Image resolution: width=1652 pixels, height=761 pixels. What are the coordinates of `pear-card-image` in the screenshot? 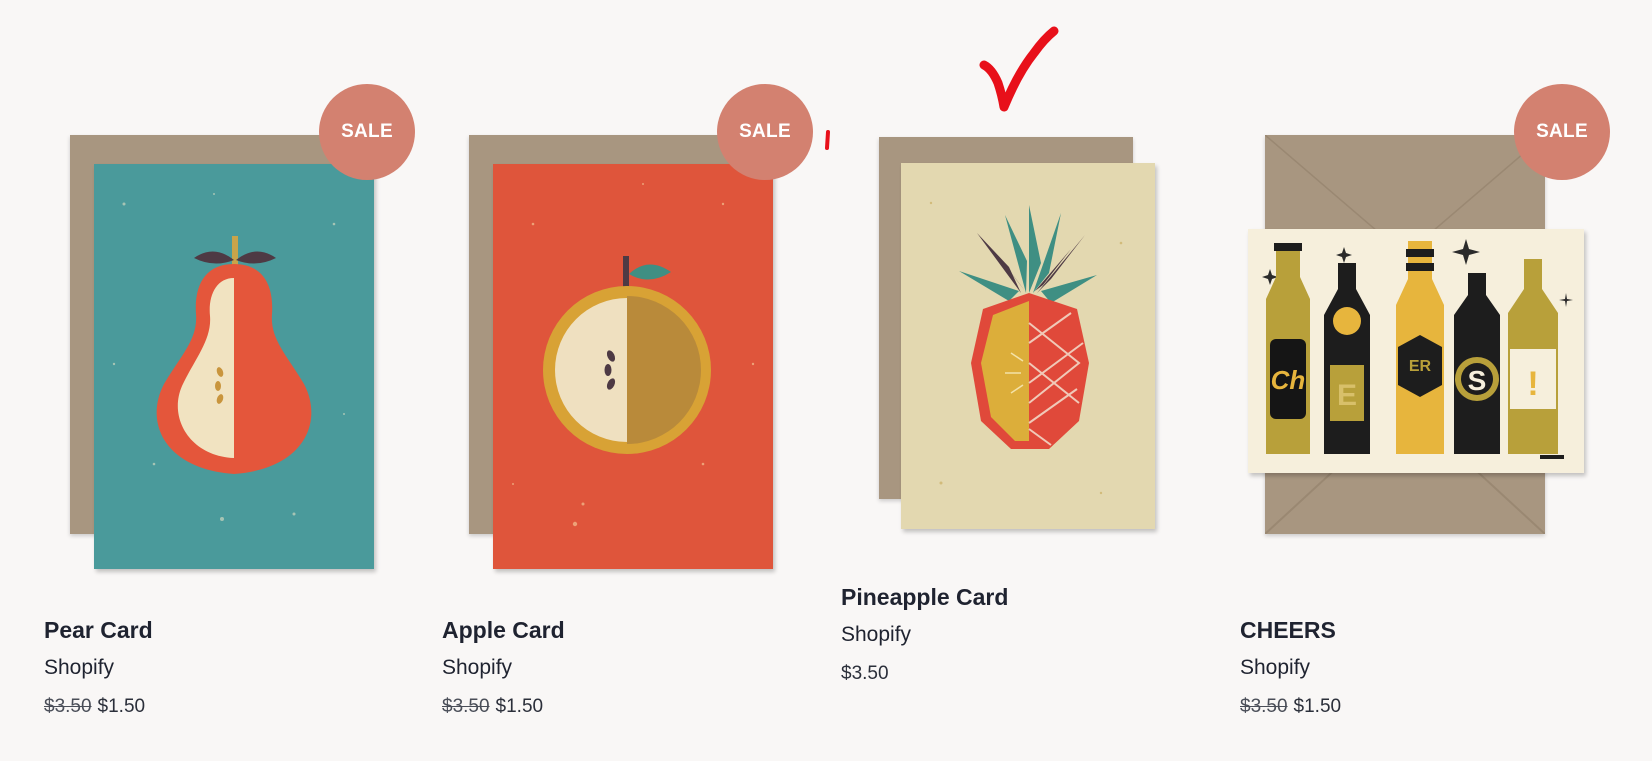 It's located at (234, 366).